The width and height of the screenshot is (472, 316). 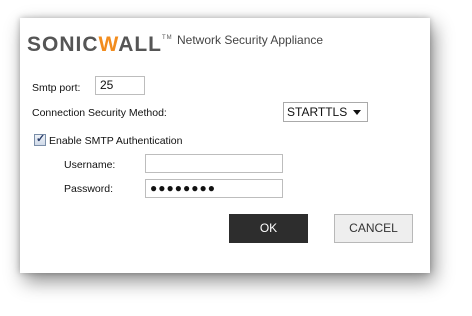 What do you see at coordinates (317, 112) in the screenshot?
I see `security-method-value: STARTTLS` at bounding box center [317, 112].